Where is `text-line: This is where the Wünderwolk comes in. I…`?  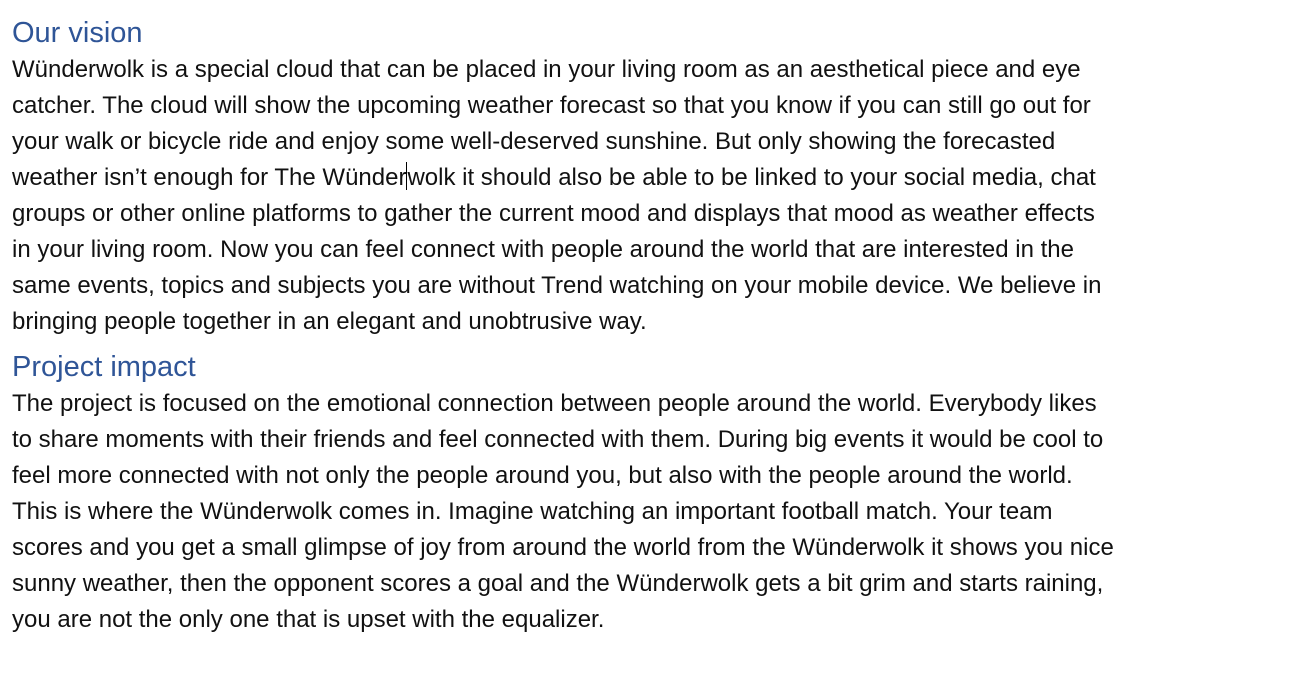
text-line: This is where the Wünderwolk comes in. I… is located at coordinates (532, 511).